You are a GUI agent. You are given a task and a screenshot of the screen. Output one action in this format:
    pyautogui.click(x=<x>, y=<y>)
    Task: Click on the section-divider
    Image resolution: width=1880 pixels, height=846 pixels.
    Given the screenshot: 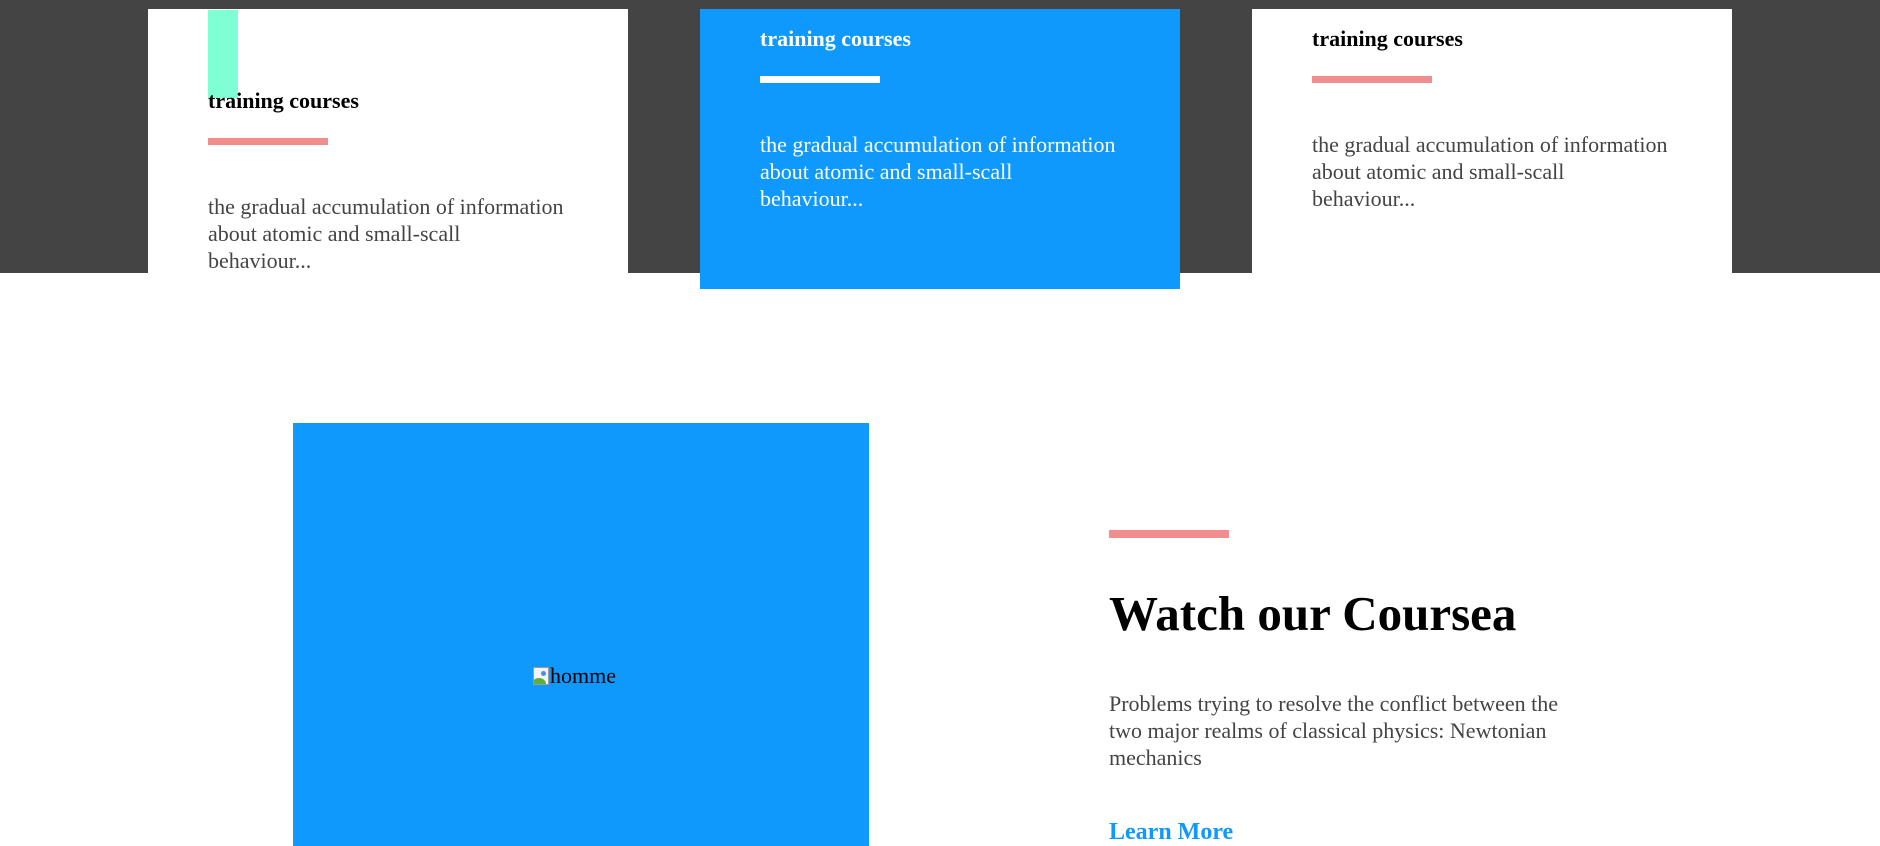 What is the action you would take?
    pyautogui.click(x=1169, y=534)
    